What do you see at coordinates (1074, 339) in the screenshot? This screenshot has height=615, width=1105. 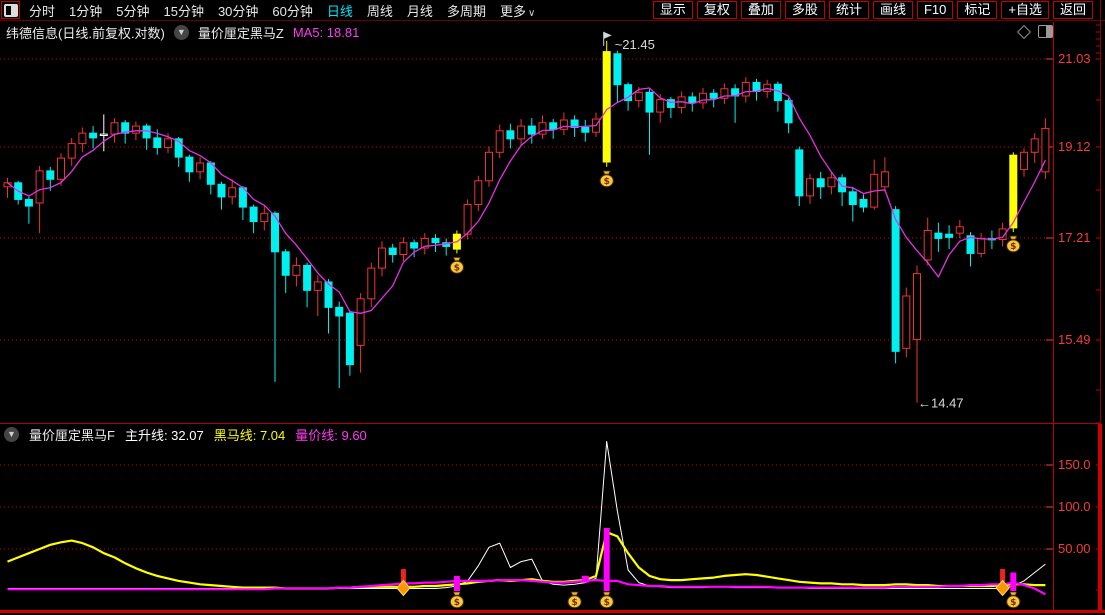 I see `price-axis-label: 15.49` at bounding box center [1074, 339].